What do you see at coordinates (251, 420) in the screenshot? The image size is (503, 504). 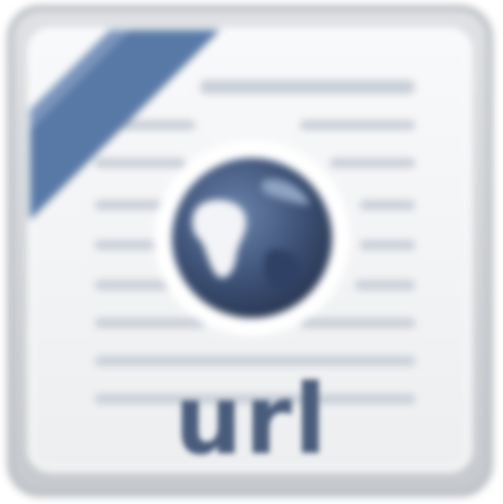 I see `url-label: url` at bounding box center [251, 420].